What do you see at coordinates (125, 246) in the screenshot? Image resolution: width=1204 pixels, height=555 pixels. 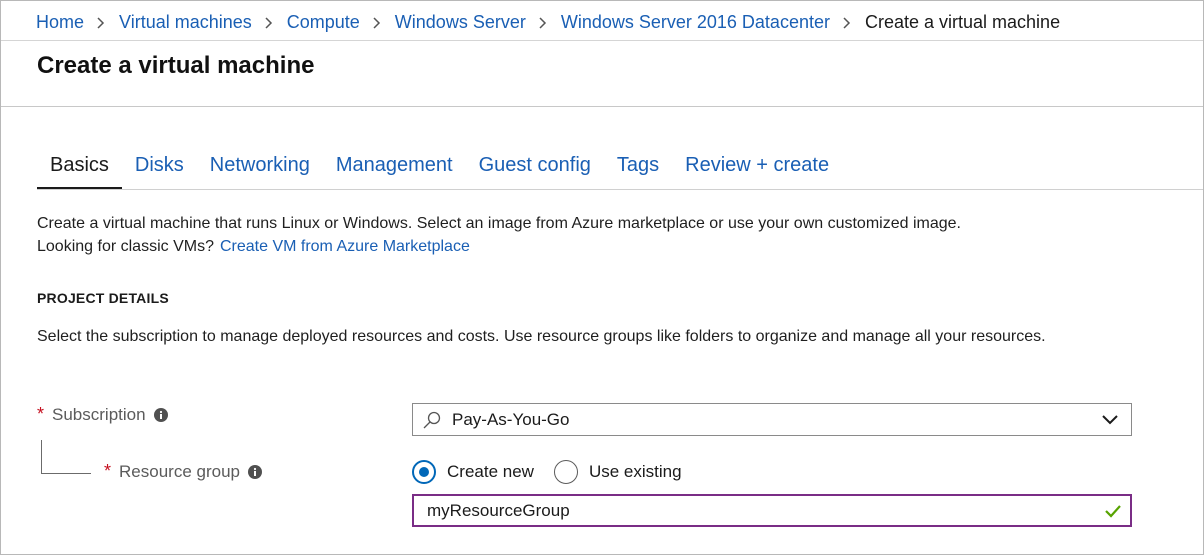 I see `intro-classic-text: Looking for classic VMs?` at bounding box center [125, 246].